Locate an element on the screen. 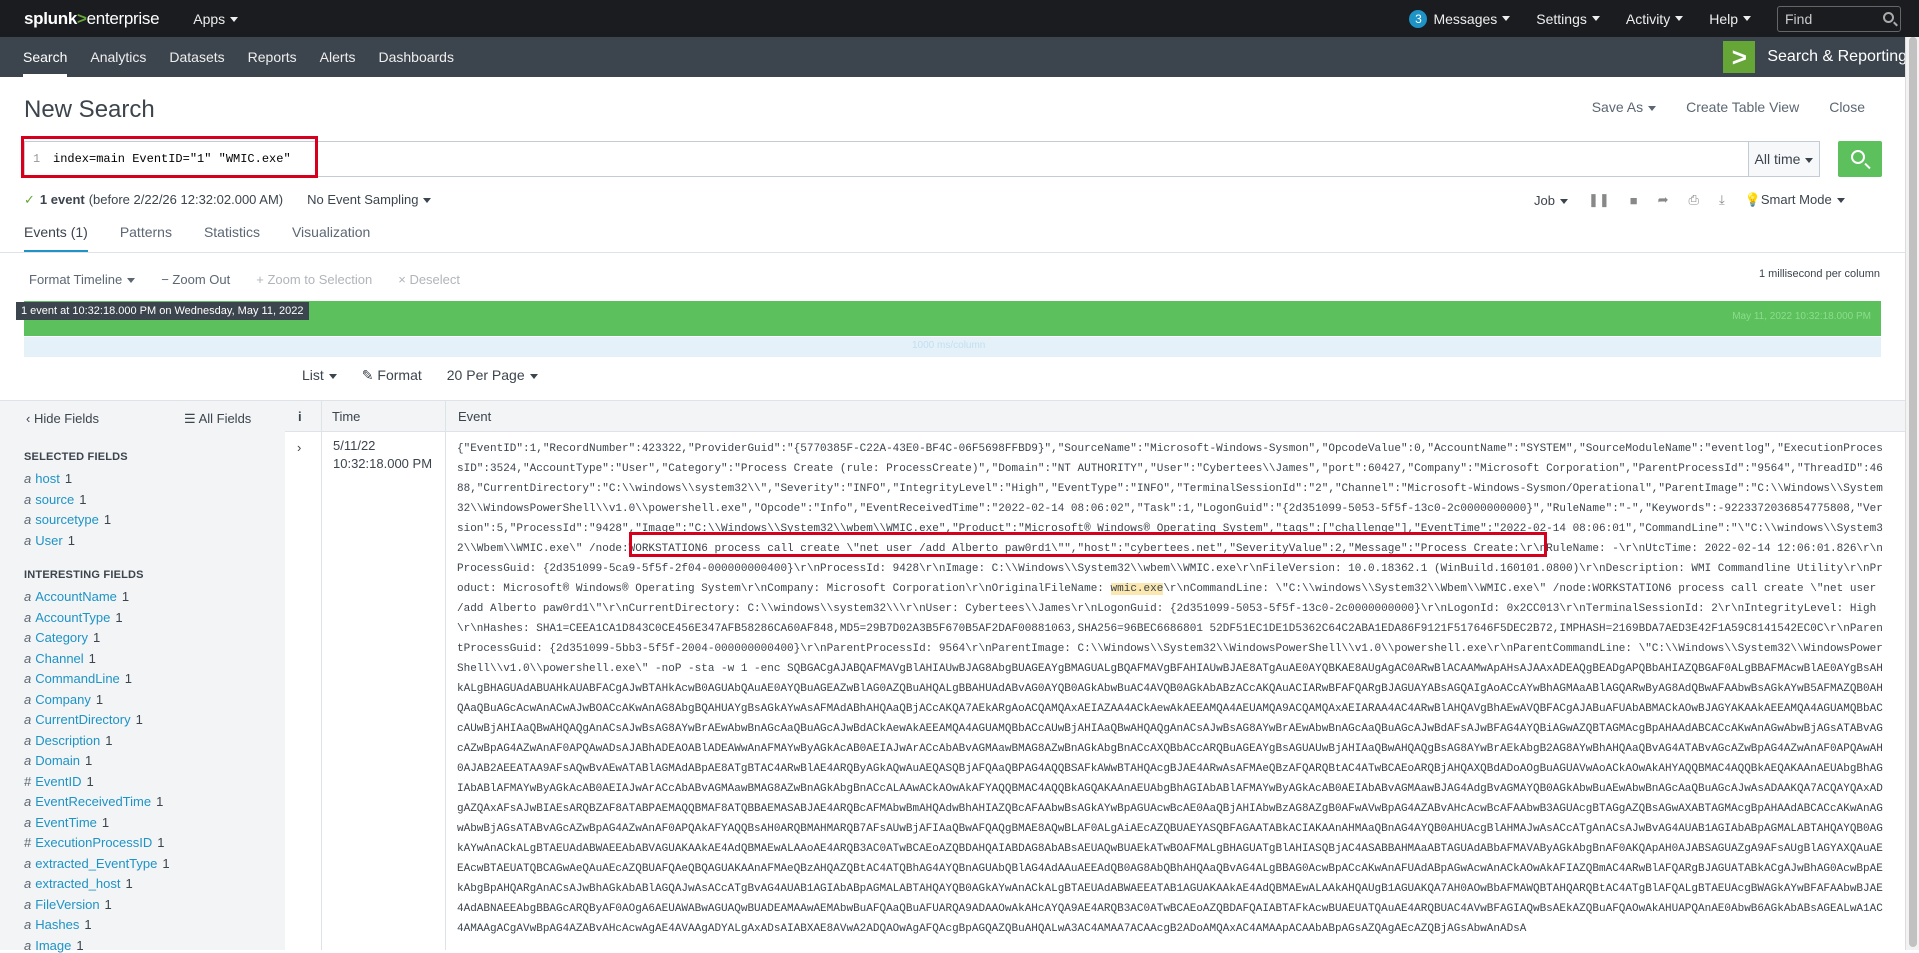 The width and height of the screenshot is (1919, 953). stop-icon: ■ is located at coordinates (1634, 200).